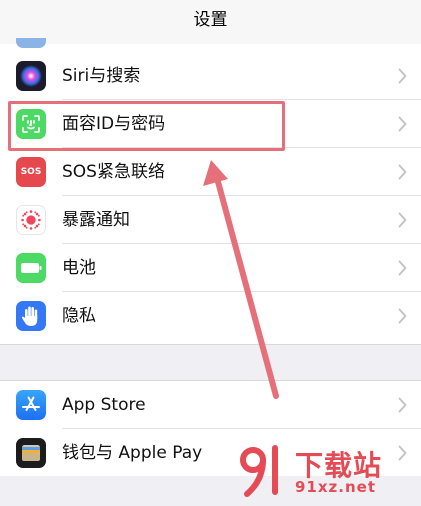 This screenshot has width=421, height=506. I want to click on watermark-url: 91xz.net, so click(336, 487).